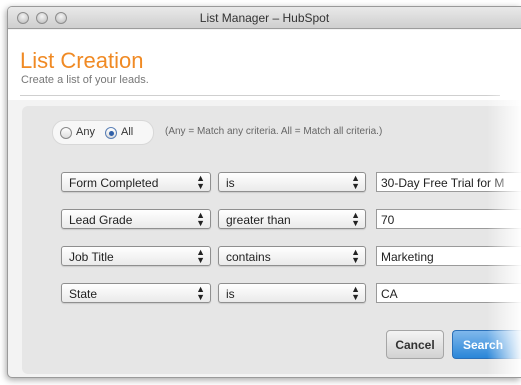 The height and width of the screenshot is (385, 521). I want to click on field-select-value: Job Title, so click(91, 257).